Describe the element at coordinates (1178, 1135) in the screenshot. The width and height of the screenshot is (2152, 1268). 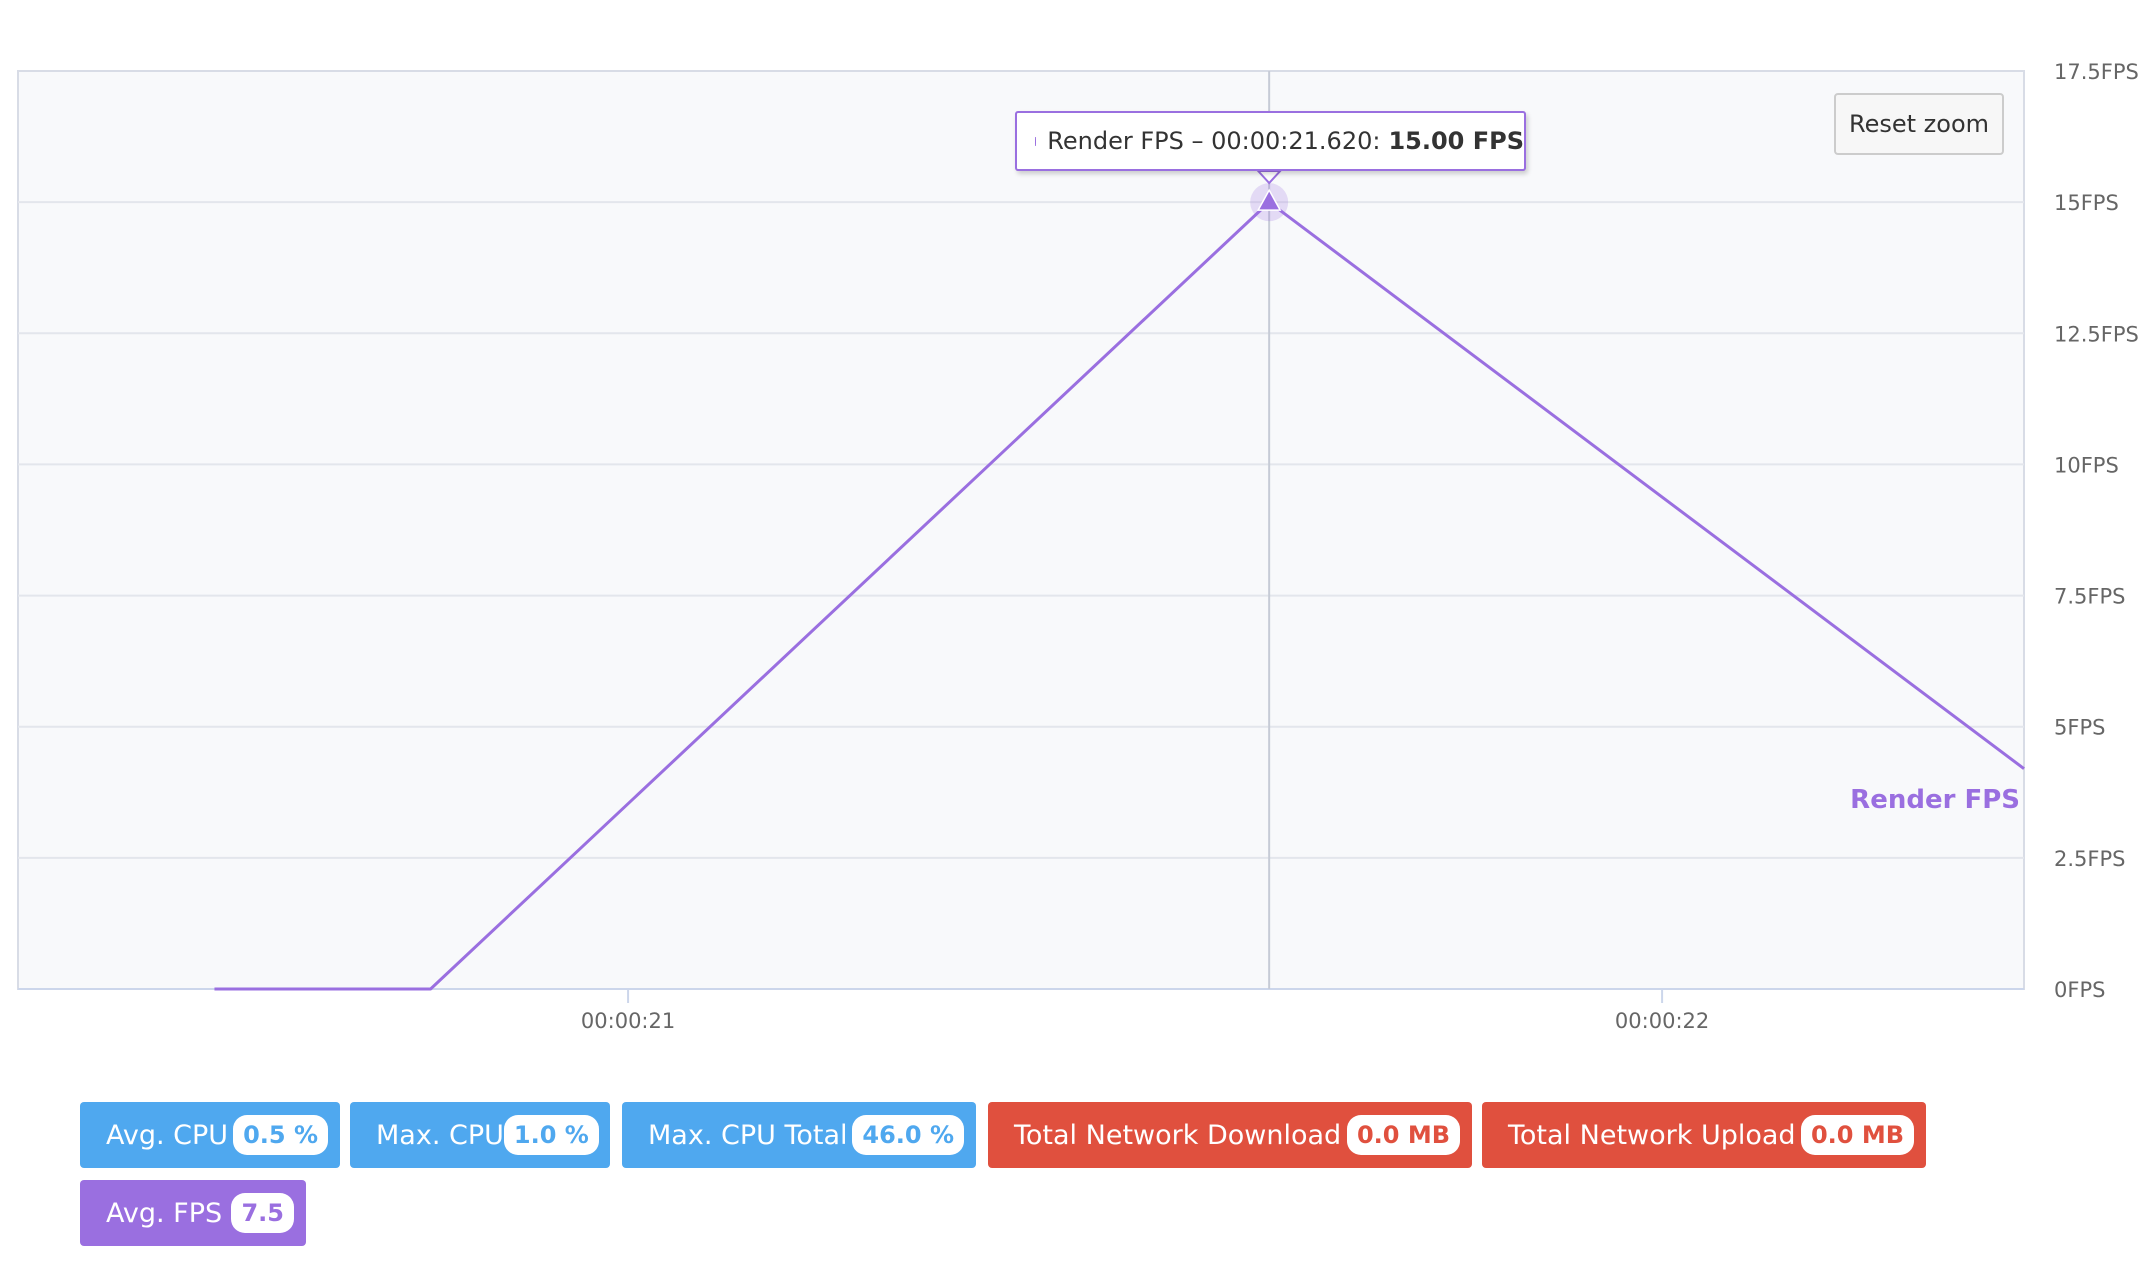
I see `badge-label: Total Network Download` at that location.